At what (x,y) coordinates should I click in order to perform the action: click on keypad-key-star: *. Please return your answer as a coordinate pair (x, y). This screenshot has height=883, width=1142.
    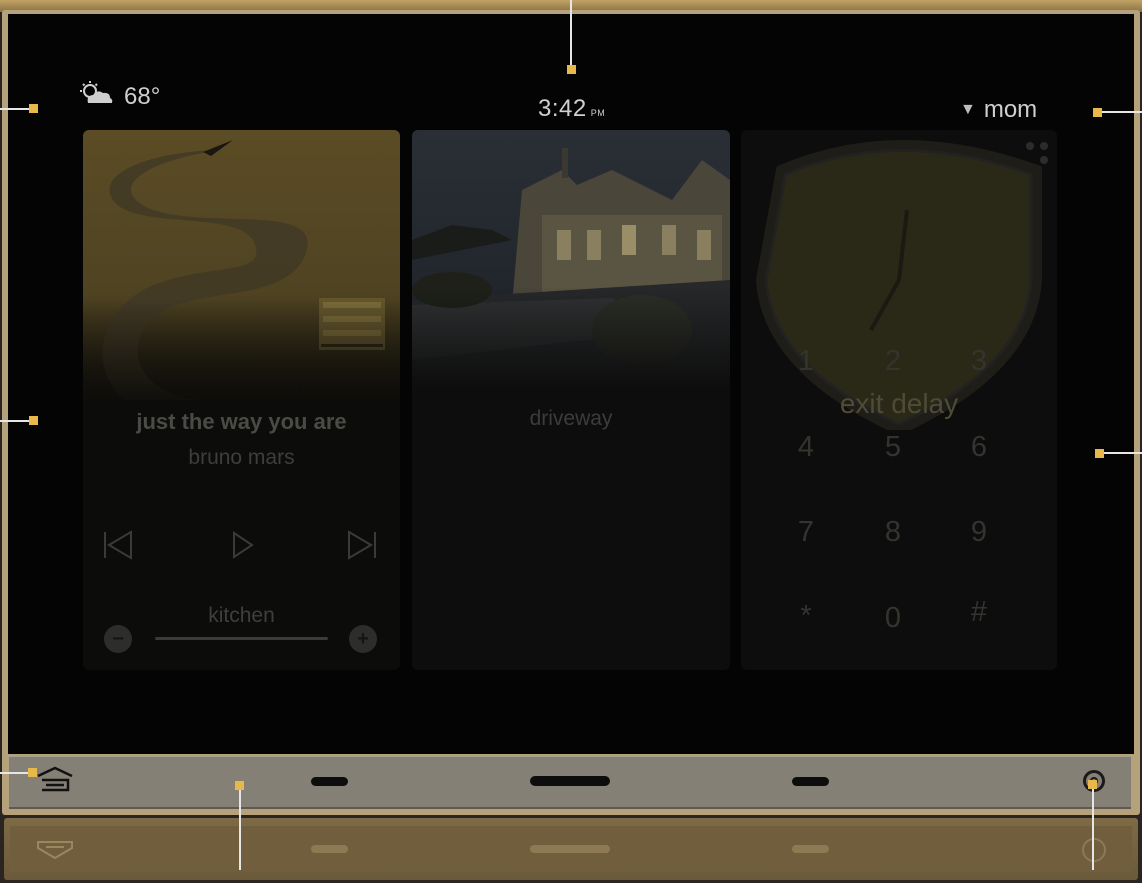
    Looking at the image, I should click on (806, 616).